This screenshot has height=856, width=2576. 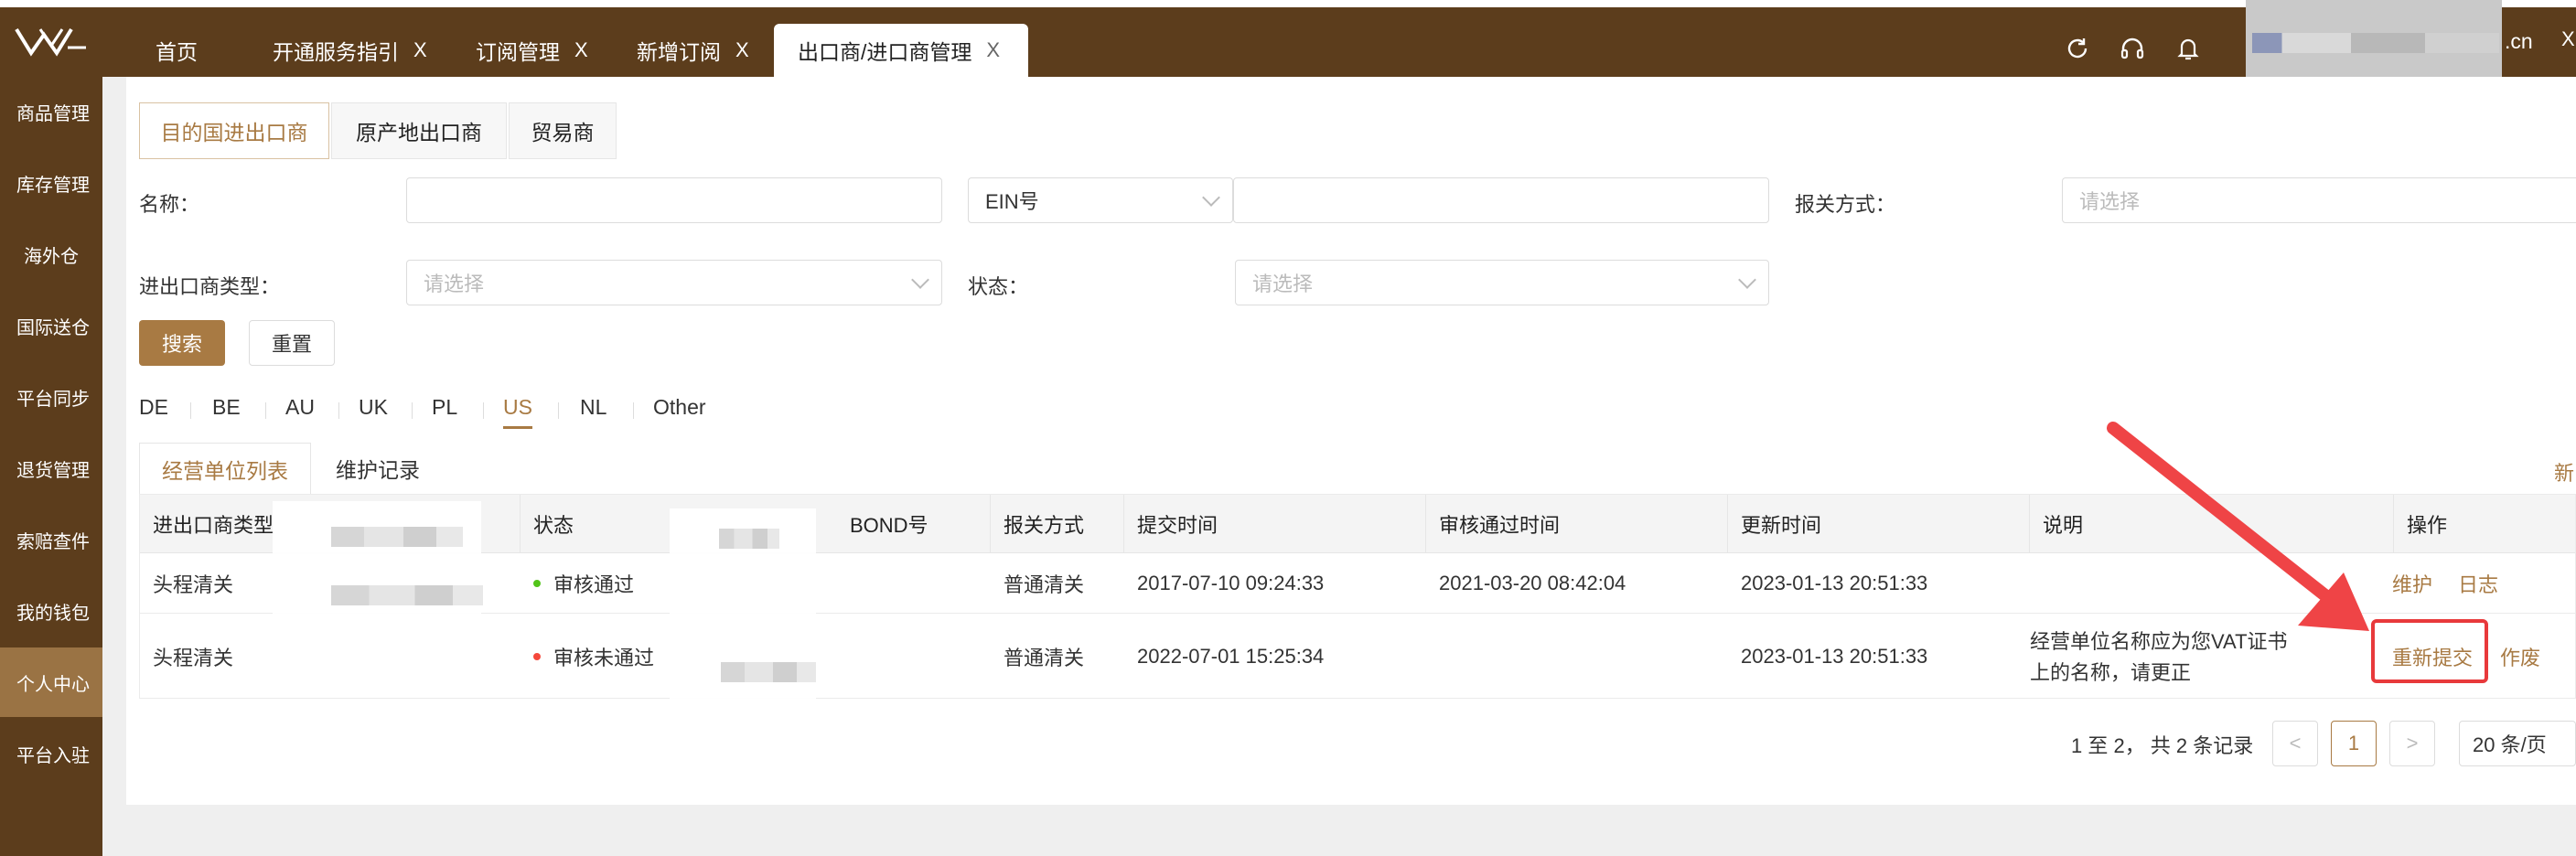 I want to click on status-cell: 审核通过, so click(x=583, y=583).